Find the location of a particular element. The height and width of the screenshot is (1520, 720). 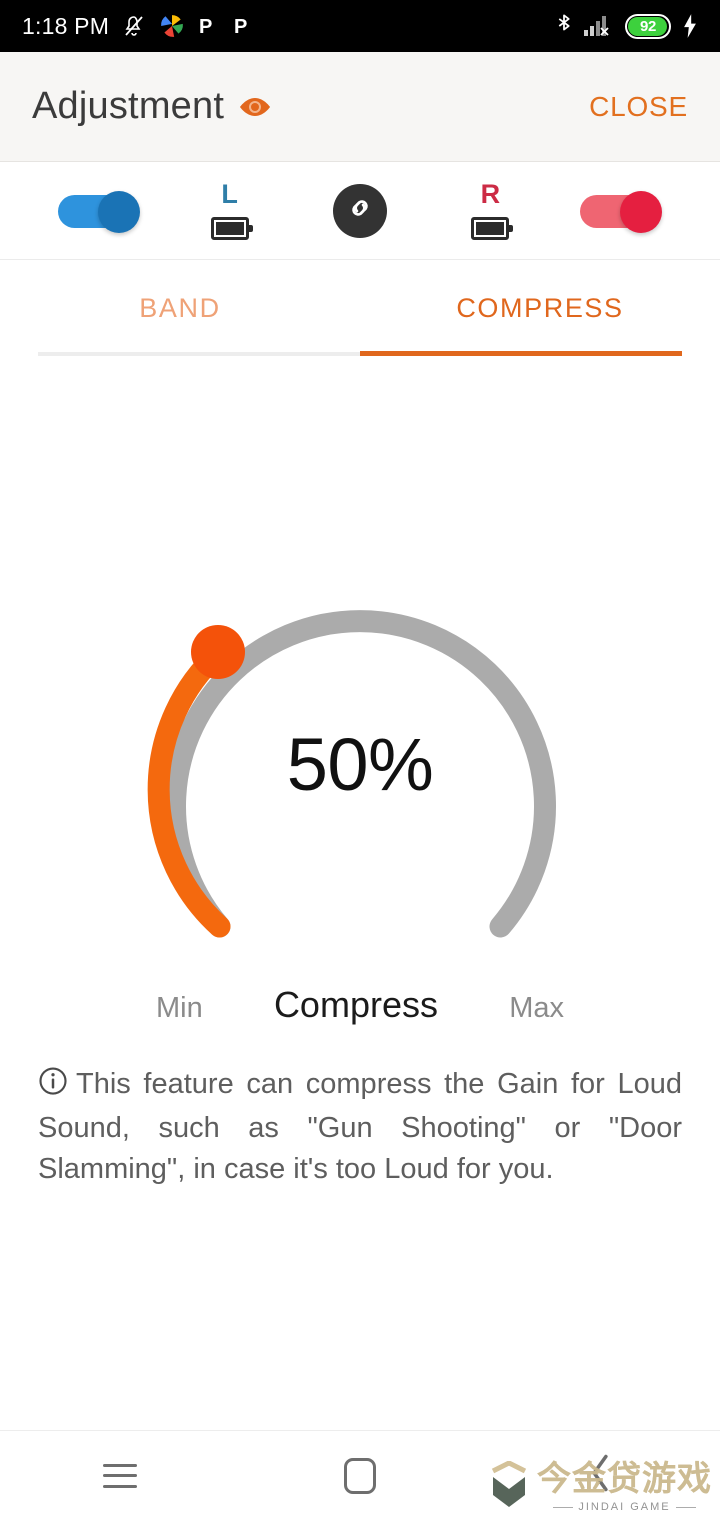

gauge-knob is located at coordinates (218, 652).